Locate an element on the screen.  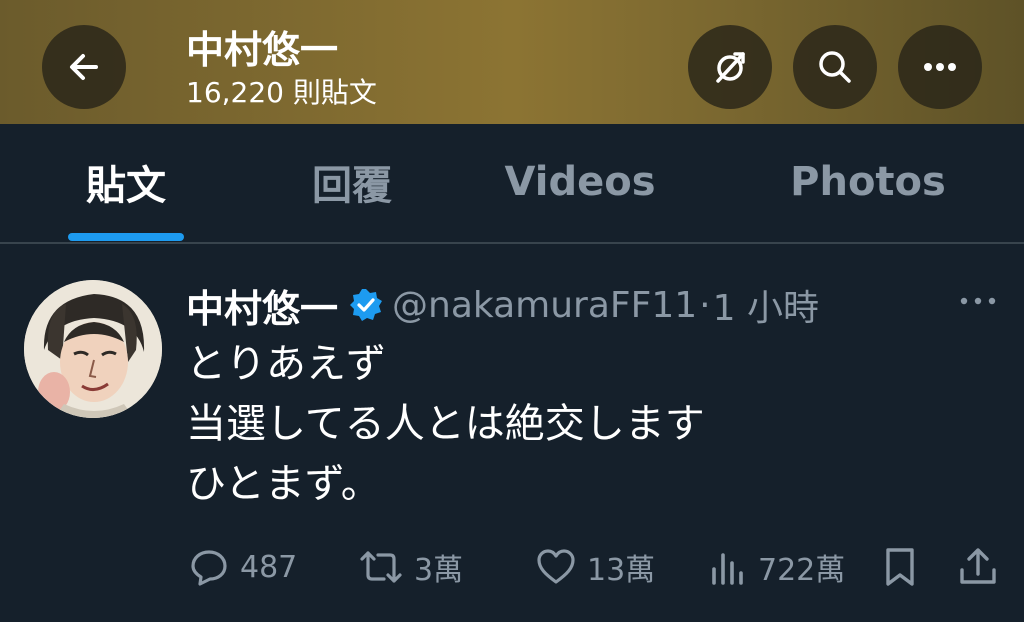
tweet-actions: 487 3萬 13萬 722萬 is located at coordinates (512, 567).